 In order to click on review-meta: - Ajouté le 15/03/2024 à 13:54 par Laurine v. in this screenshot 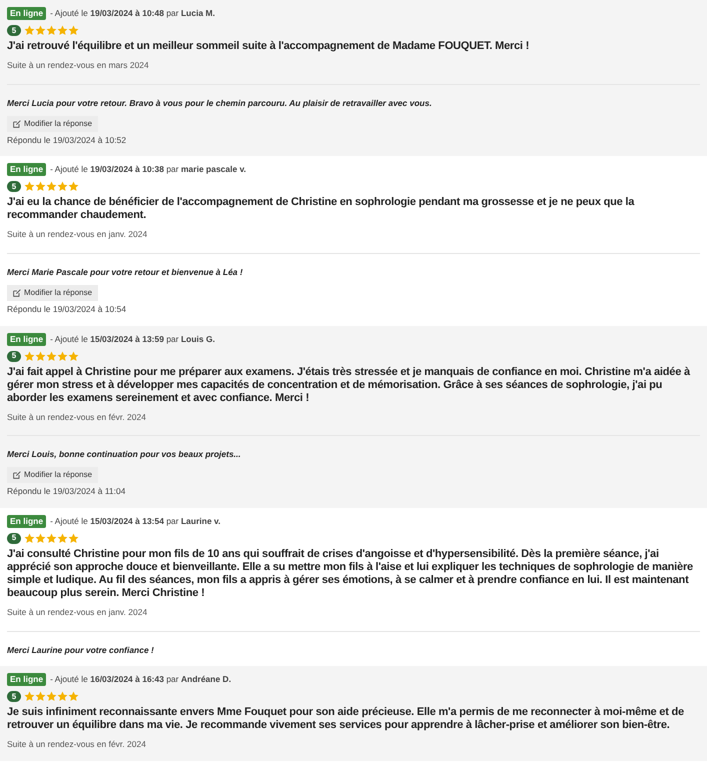, I will do `click(135, 521)`.